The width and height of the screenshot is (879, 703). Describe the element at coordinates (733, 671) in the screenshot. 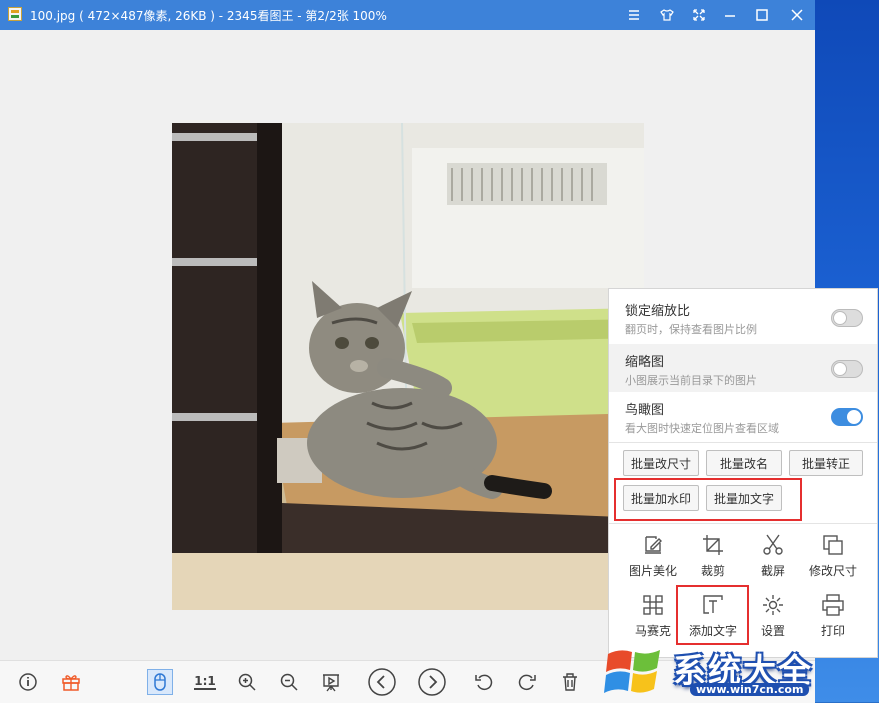

I see `watermark-logo: 系统大全 www.win7cn.com` at that location.